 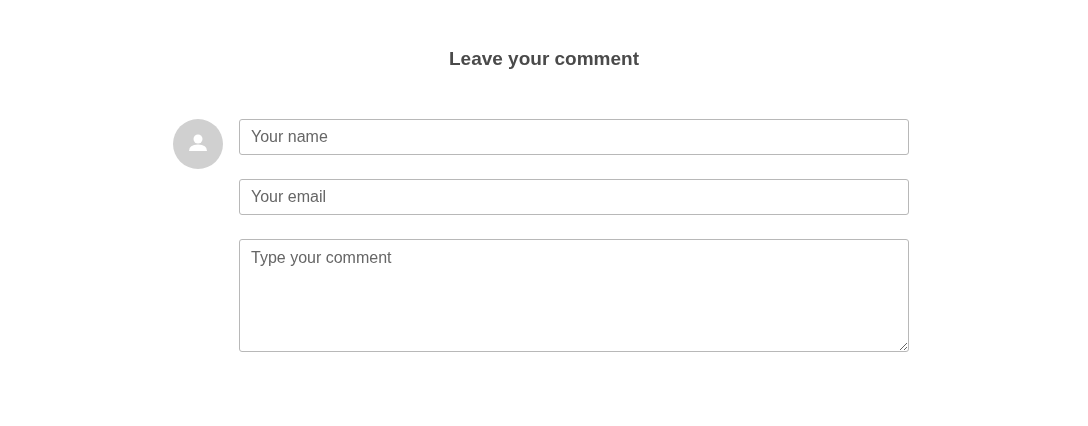 What do you see at coordinates (544, 59) in the screenshot?
I see `form-title: Leave your comment` at bounding box center [544, 59].